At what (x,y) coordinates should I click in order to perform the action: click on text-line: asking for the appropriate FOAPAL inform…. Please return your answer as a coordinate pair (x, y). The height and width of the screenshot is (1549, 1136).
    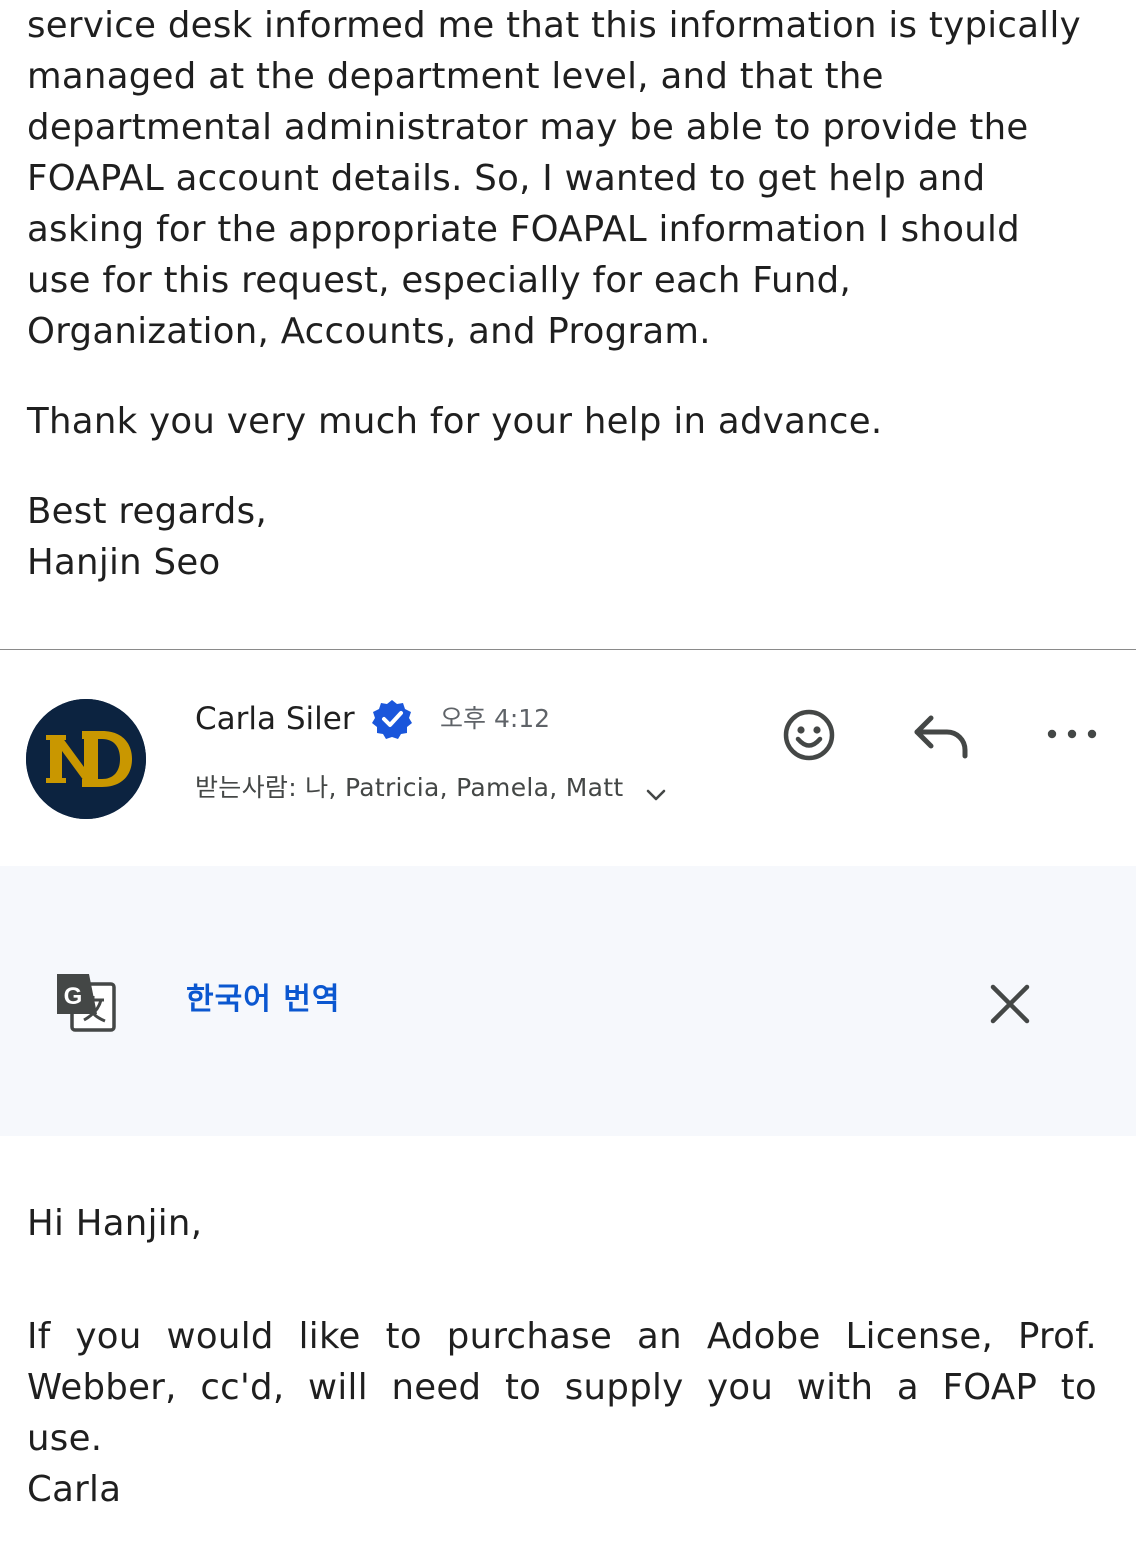
    Looking at the image, I should click on (524, 229).